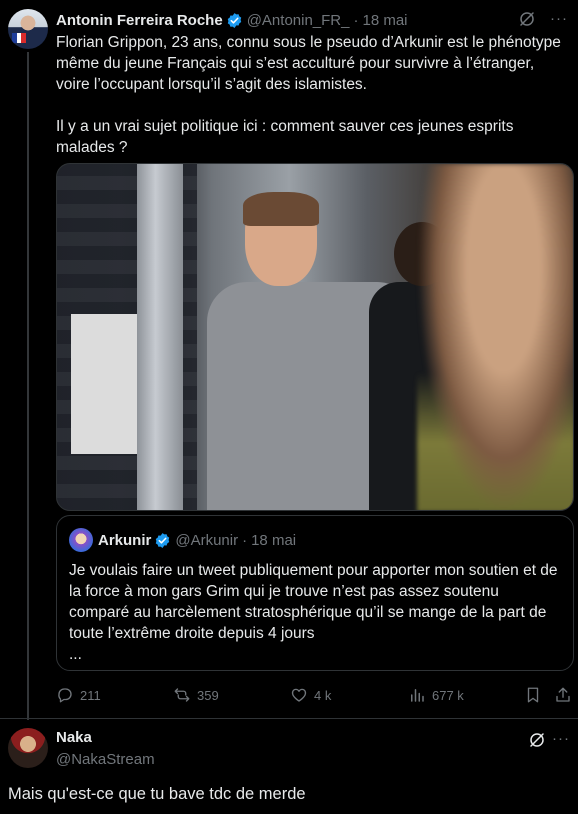 This screenshot has width=578, height=814. What do you see at coordinates (78, 695) in the screenshot?
I see `reply-button: 211` at bounding box center [78, 695].